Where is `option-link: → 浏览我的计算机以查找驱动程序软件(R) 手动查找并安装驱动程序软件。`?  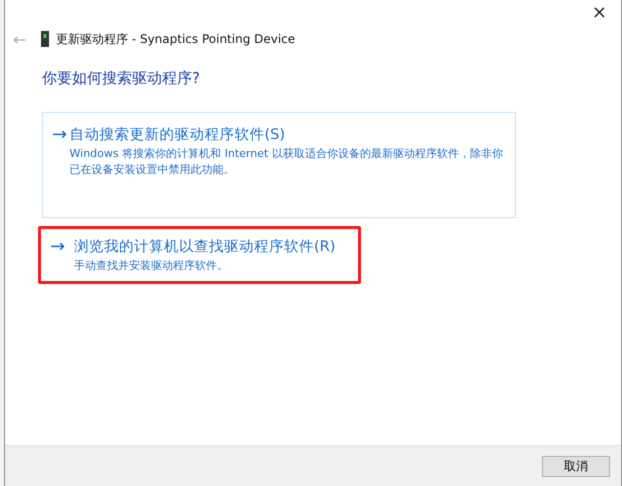
option-link: → 浏览我的计算机以查找驱动程序软件(R) 手动查找并安装驱动程序软件。 is located at coordinates (199, 255).